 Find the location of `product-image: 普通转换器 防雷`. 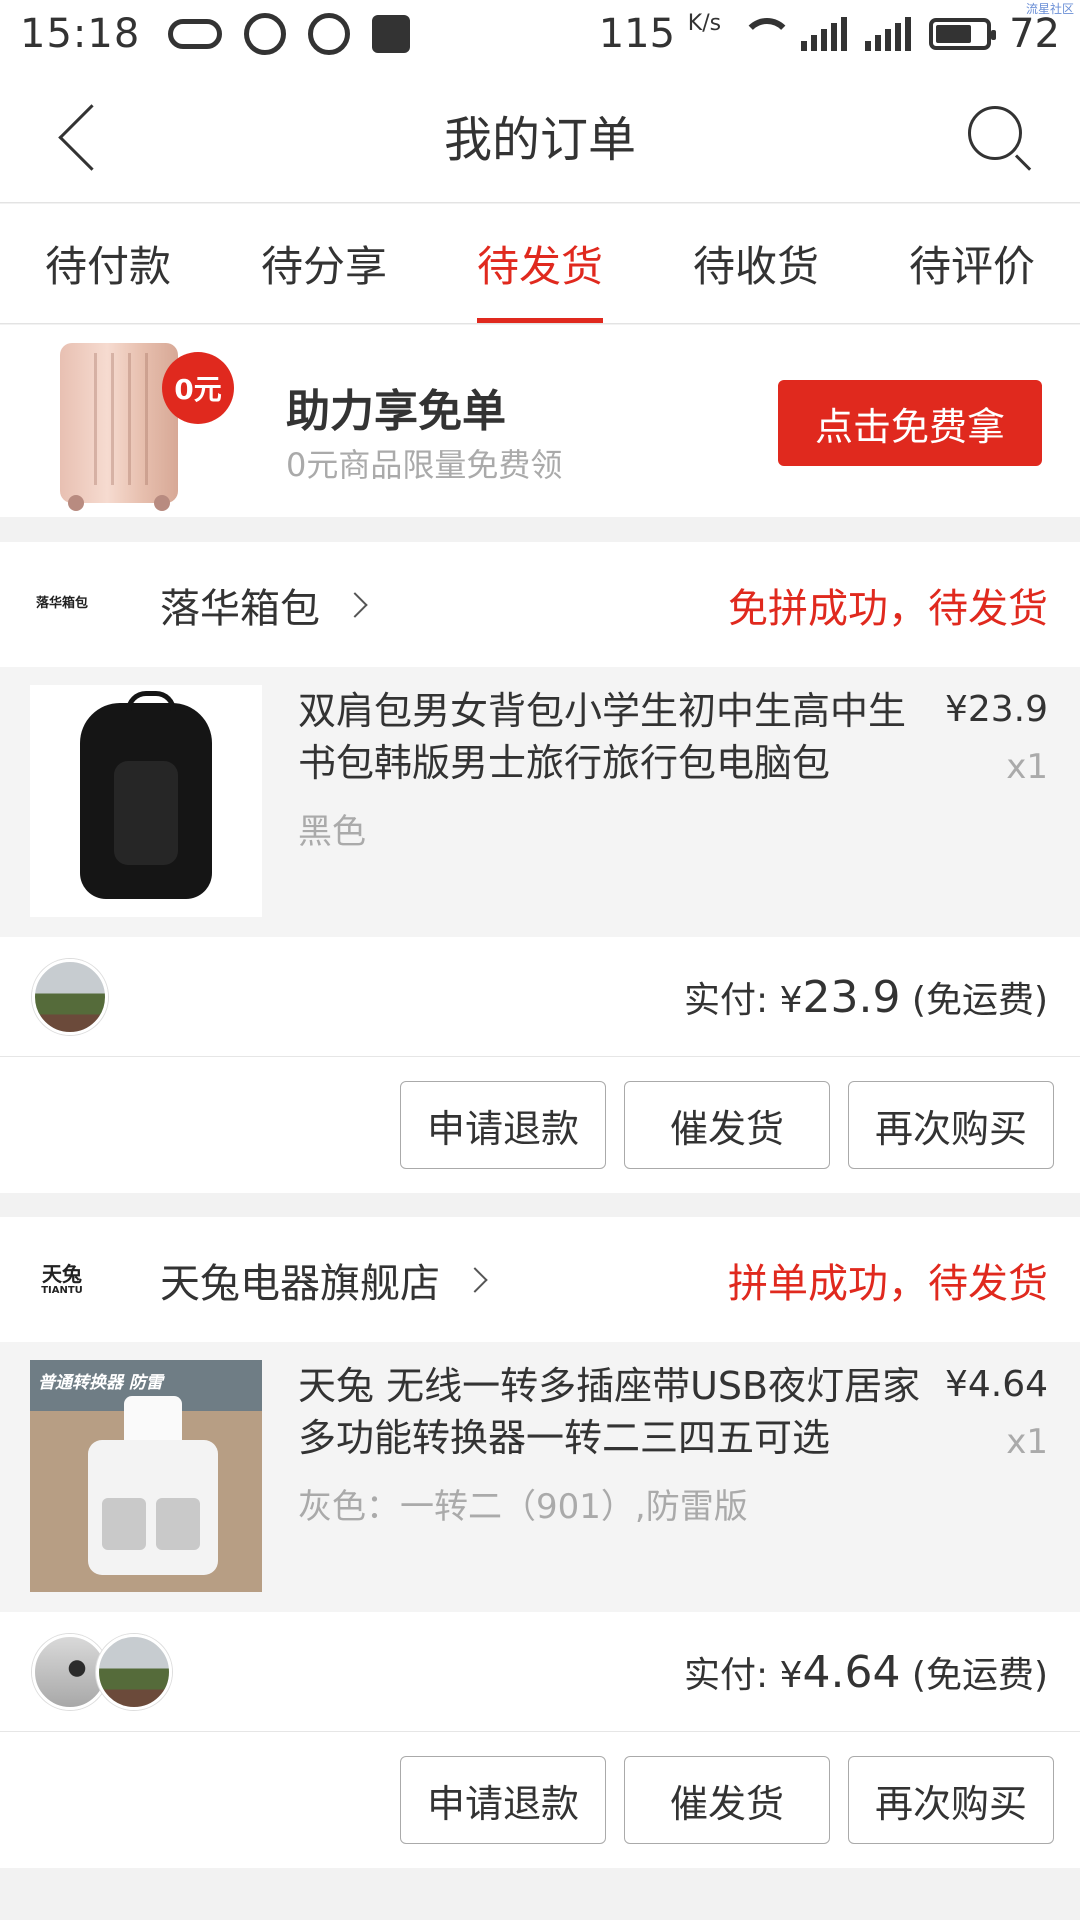

product-image: 普通转换器 防雷 is located at coordinates (146, 1476).